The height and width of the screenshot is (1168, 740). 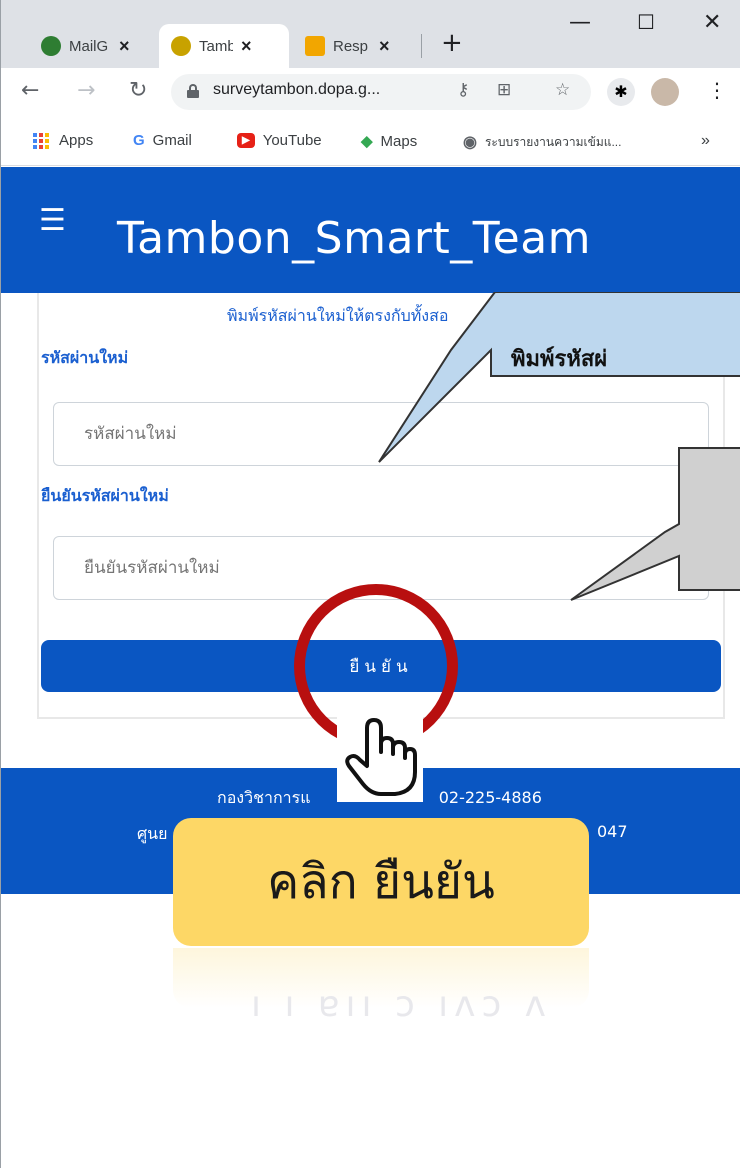 What do you see at coordinates (193, 91) in the screenshot?
I see `lock-icon` at bounding box center [193, 91].